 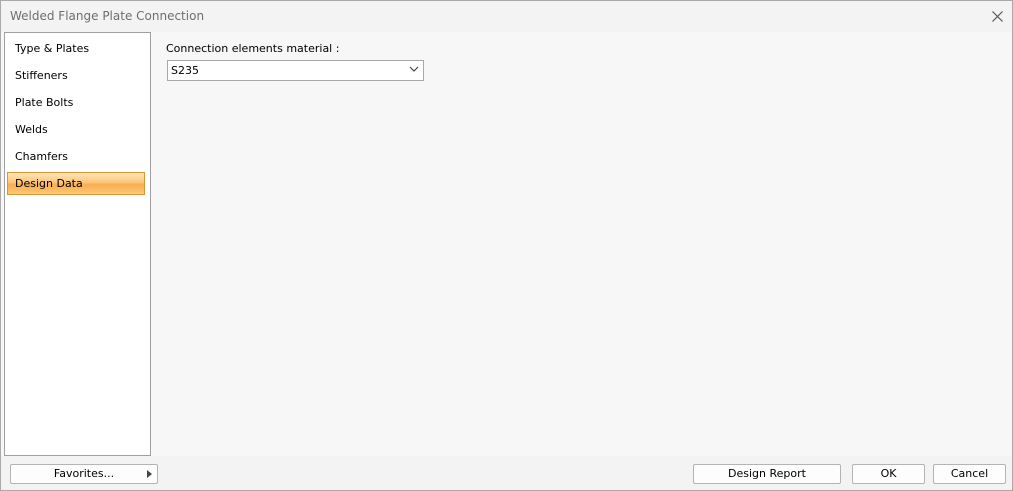 I want to click on sidebar-item-plate-bolts: Plate Bolts, so click(x=76, y=102).